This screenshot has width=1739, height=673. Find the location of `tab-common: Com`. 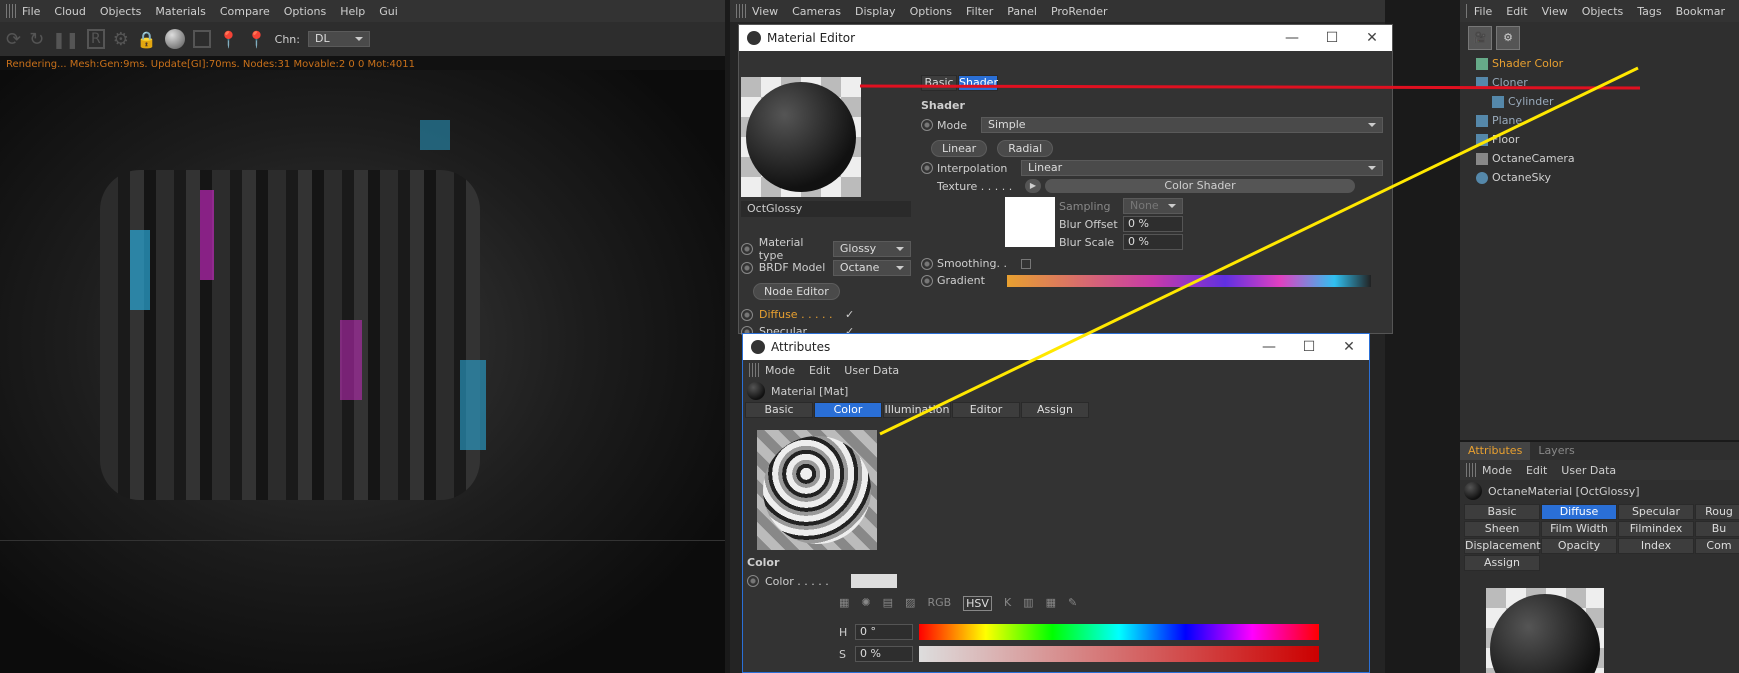

tab-common: Com is located at coordinates (1717, 546).